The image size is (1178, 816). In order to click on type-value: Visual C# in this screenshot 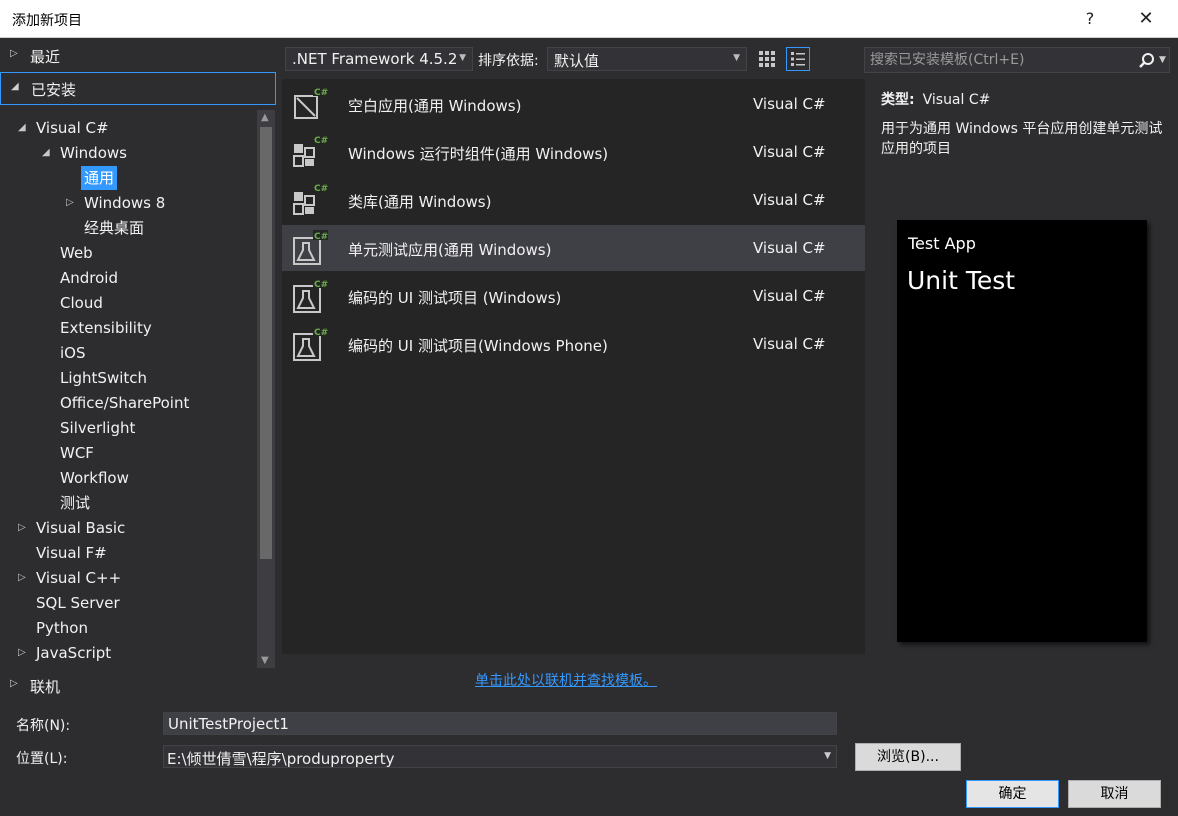, I will do `click(956, 100)`.